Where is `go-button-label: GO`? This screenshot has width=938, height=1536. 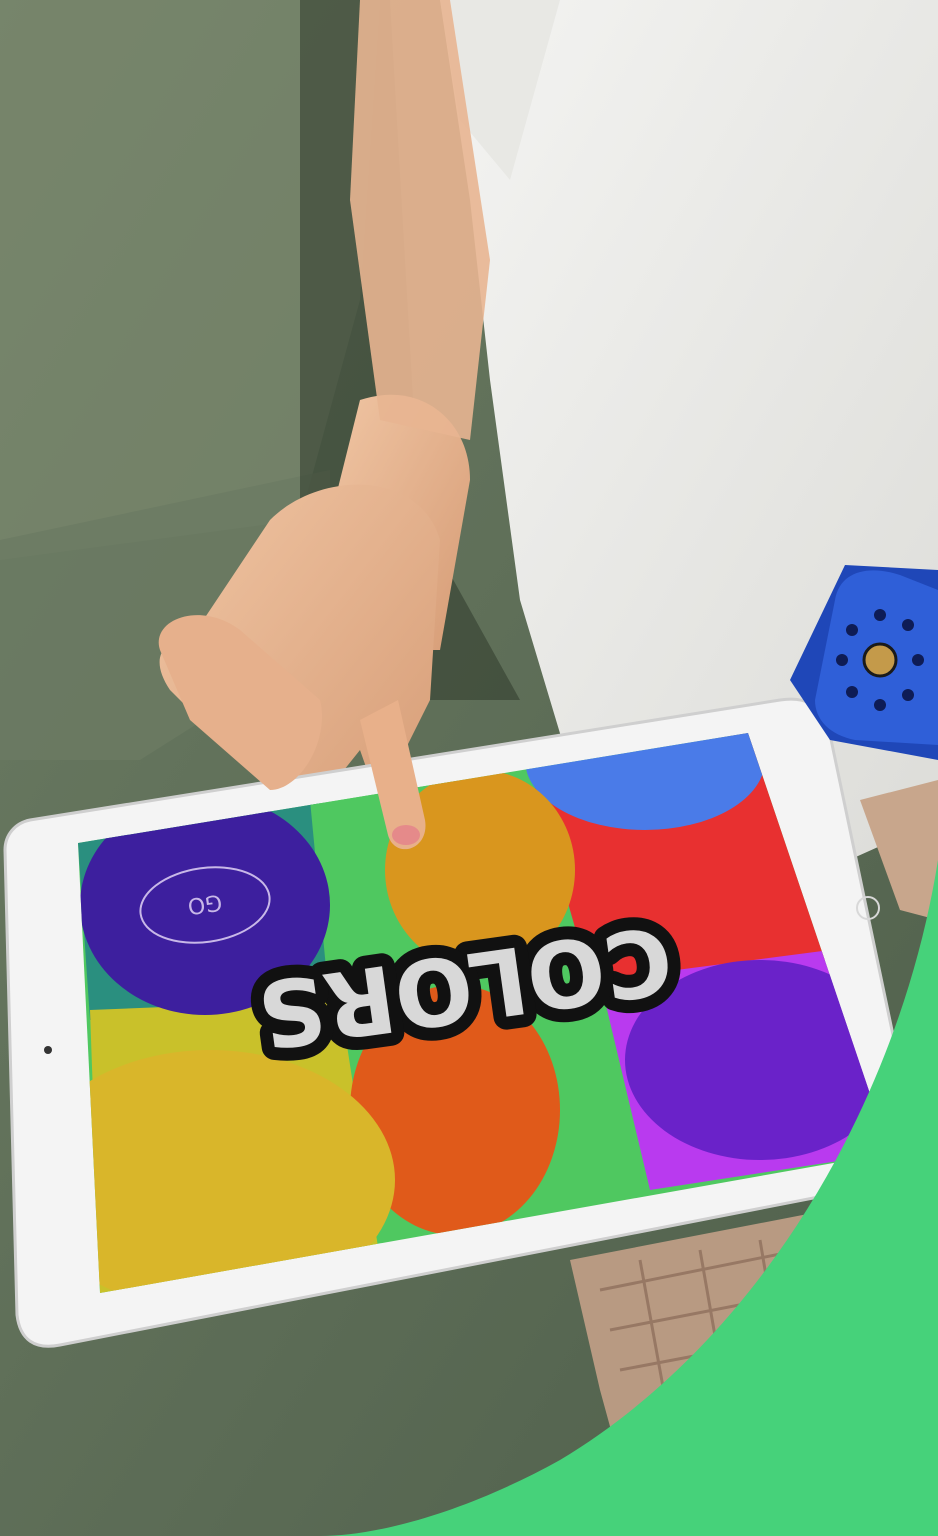
go-button-label: GO is located at coordinates (205, 904).